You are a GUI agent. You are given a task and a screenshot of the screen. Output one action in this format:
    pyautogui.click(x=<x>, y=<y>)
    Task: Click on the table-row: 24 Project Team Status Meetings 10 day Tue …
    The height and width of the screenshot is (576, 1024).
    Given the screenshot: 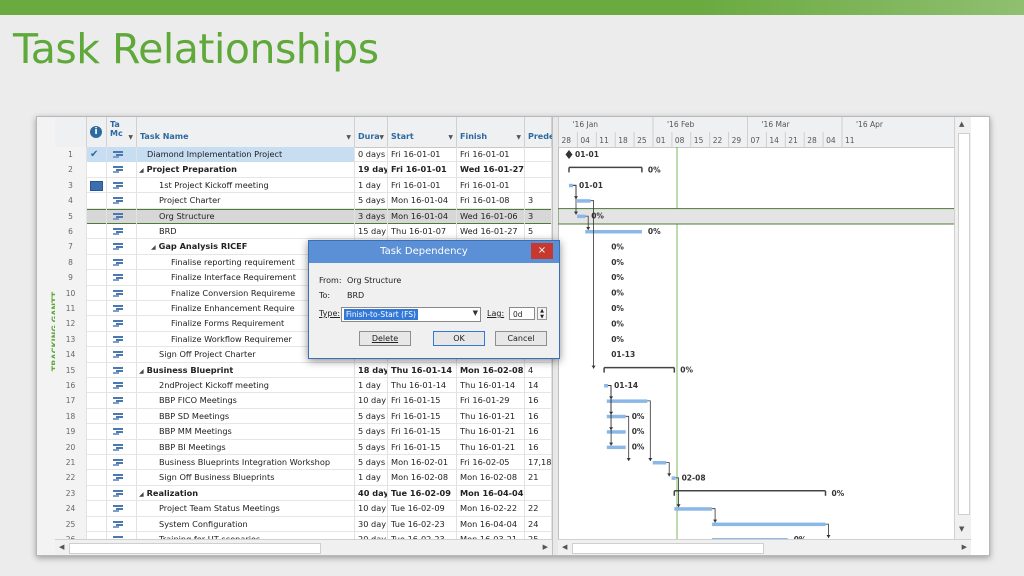 What is the action you would take?
    pyautogui.click(x=303, y=509)
    